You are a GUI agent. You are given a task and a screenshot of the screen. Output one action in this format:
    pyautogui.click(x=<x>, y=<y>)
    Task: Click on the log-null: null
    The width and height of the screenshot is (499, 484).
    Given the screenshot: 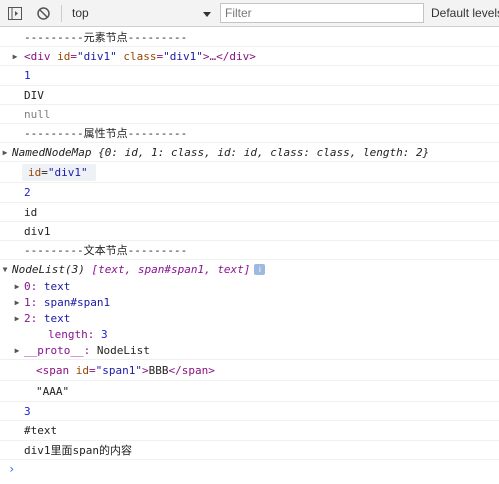 What is the action you would take?
    pyautogui.click(x=37, y=114)
    